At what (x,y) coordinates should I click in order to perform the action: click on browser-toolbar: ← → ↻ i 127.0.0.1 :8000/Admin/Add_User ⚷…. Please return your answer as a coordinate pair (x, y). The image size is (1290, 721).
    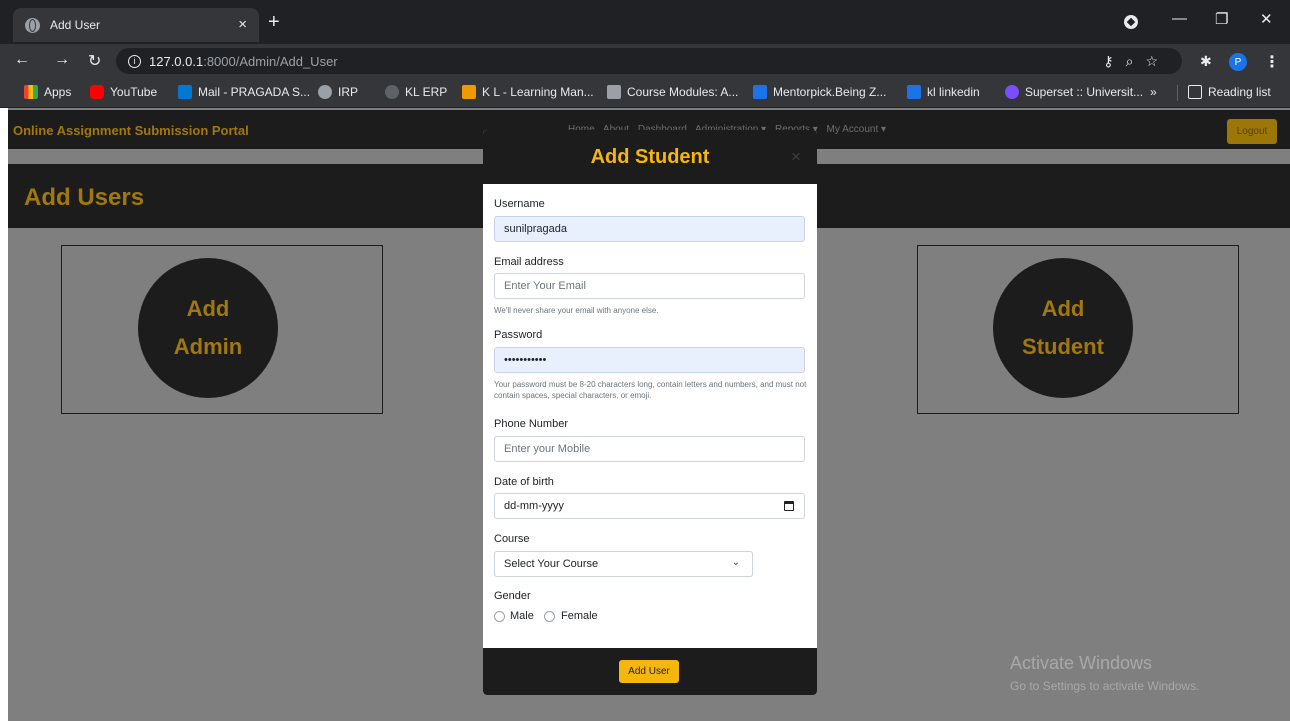
    Looking at the image, I should click on (645, 61).